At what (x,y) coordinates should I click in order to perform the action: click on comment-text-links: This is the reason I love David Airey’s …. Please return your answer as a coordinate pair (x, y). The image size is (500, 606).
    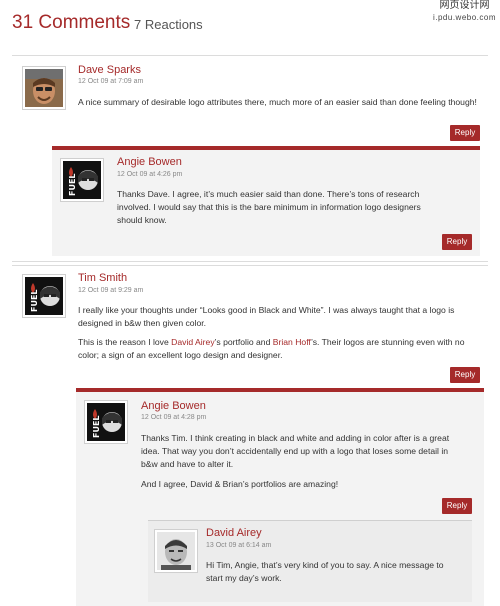
    Looking at the image, I should click on (271, 348).